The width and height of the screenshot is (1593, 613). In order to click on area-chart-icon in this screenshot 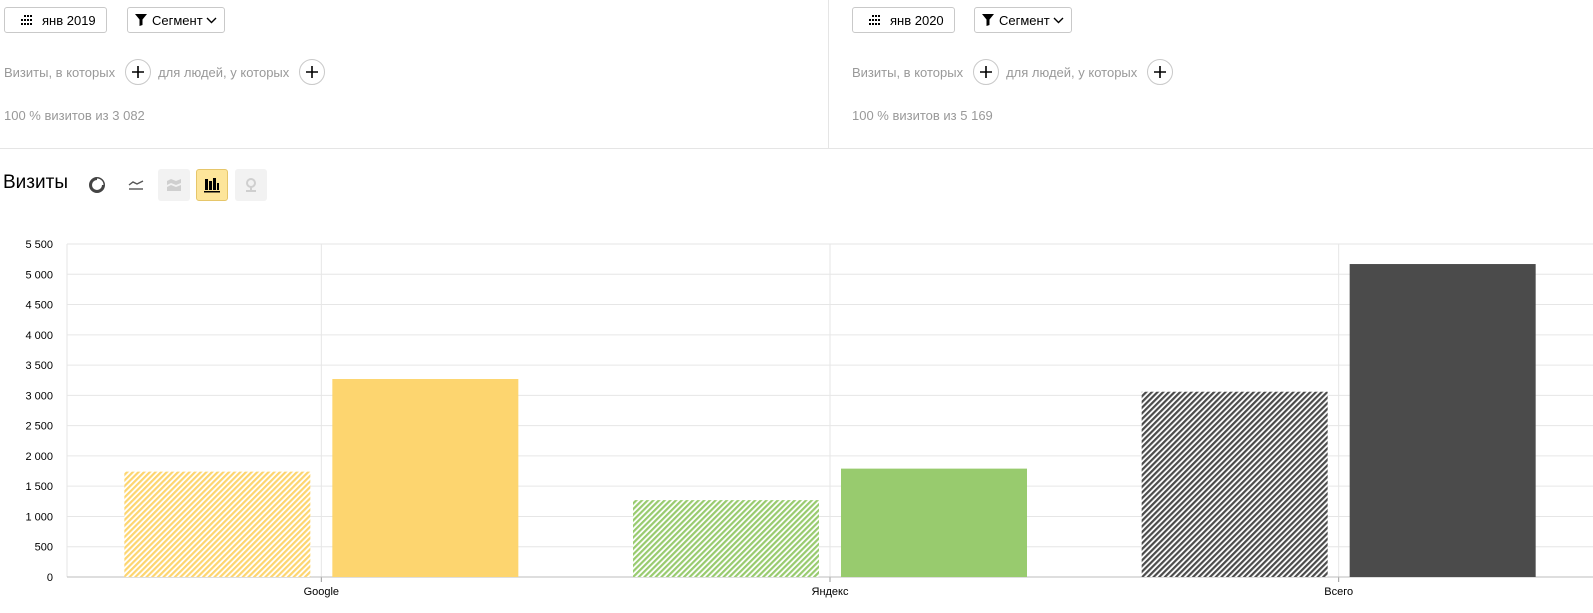, I will do `click(174, 185)`.